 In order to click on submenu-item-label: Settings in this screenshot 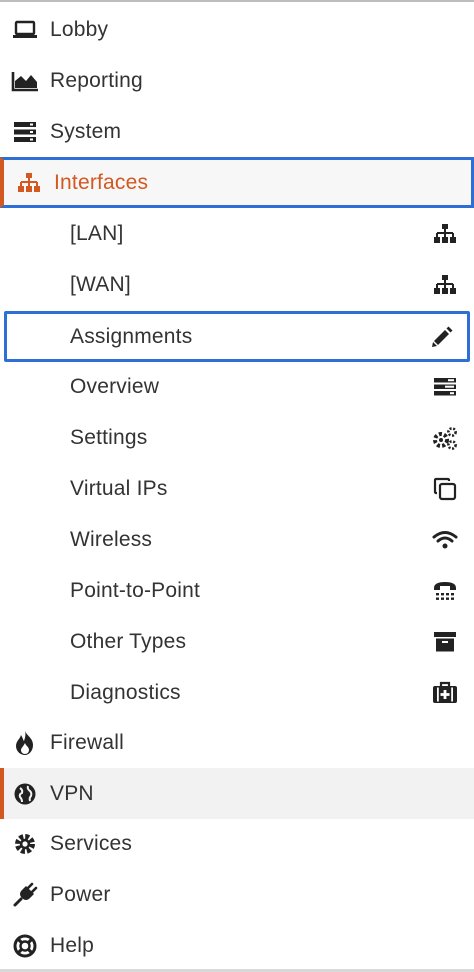, I will do `click(109, 437)`.